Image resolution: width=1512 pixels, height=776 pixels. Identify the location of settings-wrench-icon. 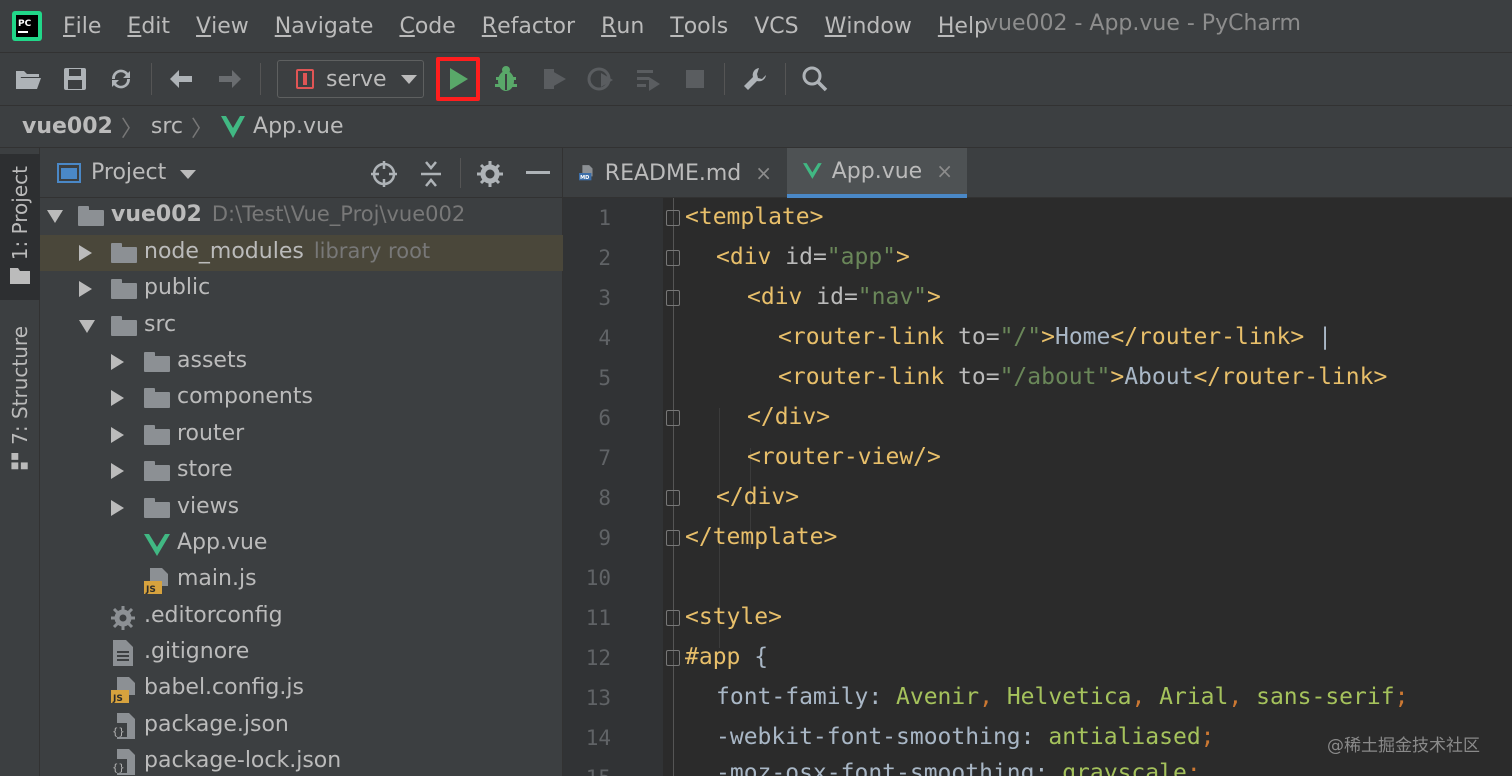
(755, 79).